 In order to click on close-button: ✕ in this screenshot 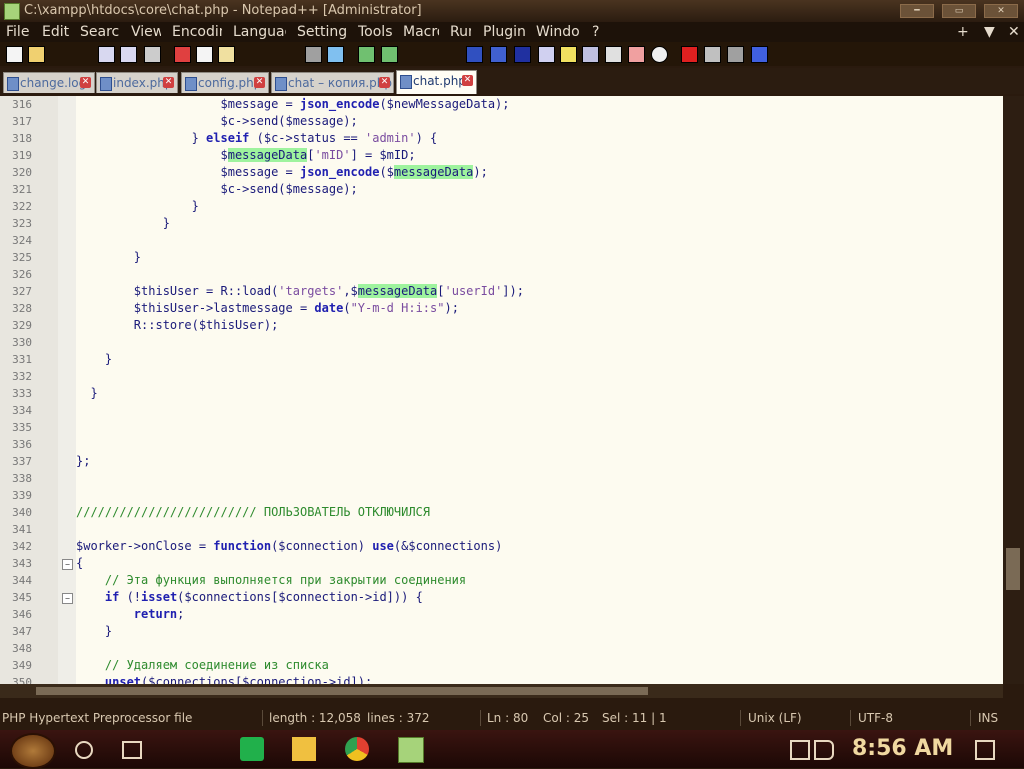, I will do `click(1001, 11)`.